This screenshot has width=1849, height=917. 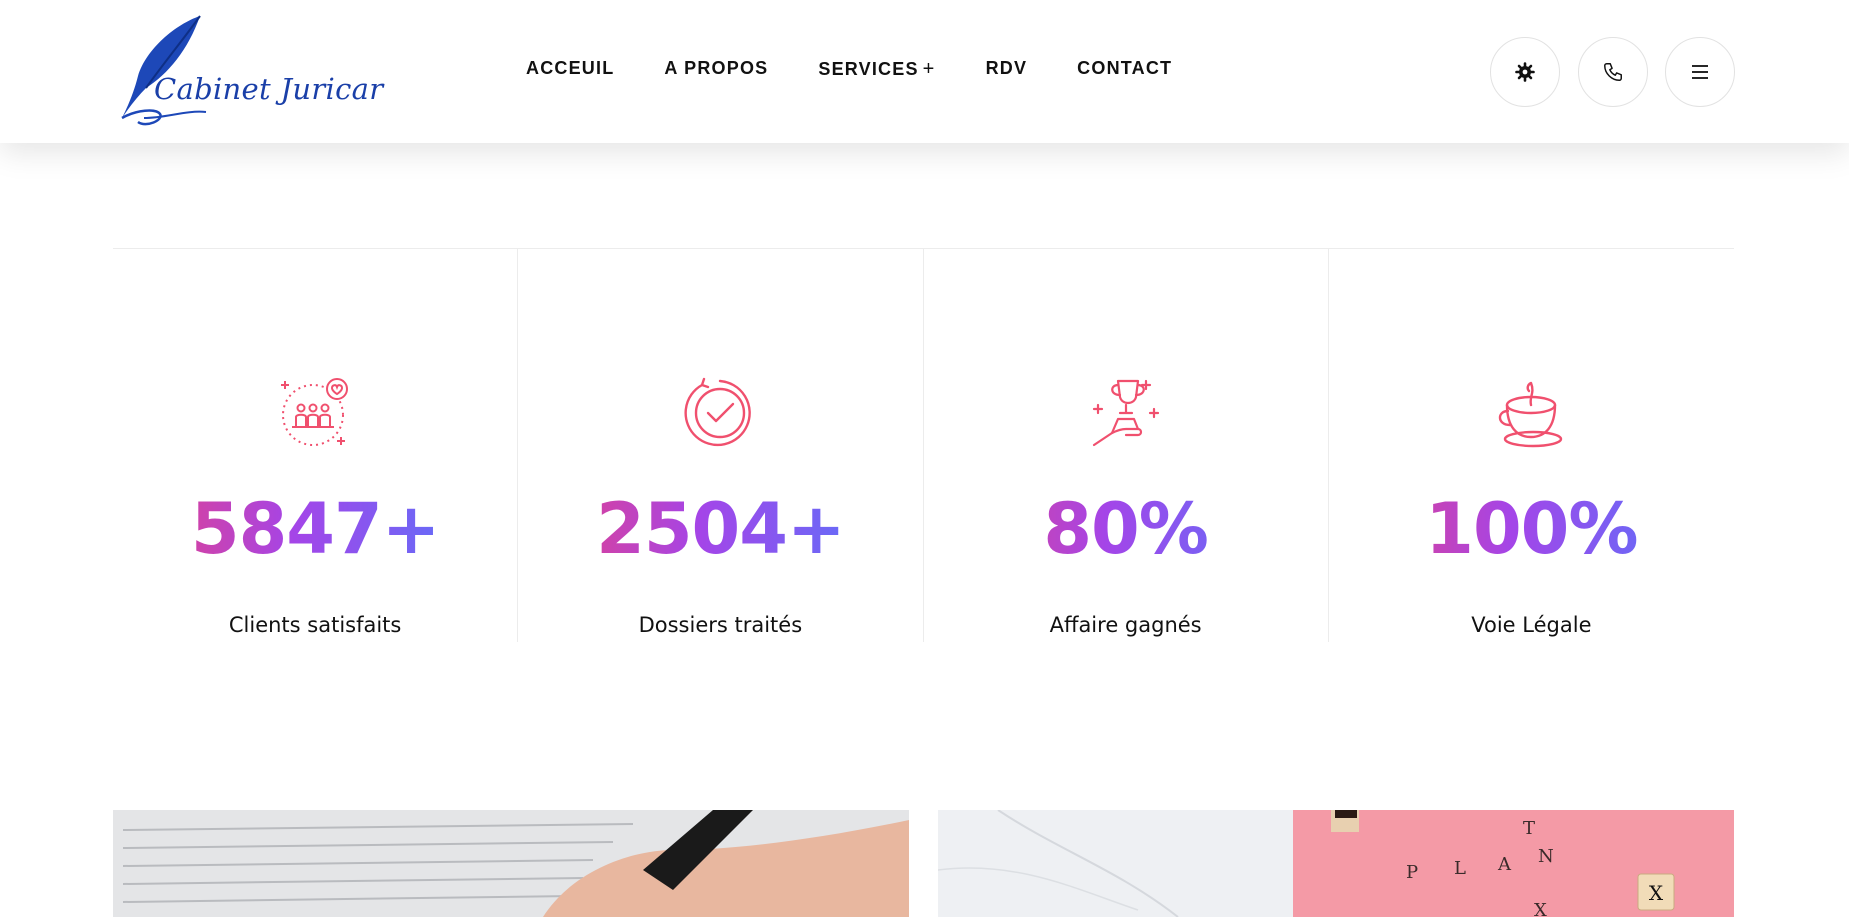 I want to click on stat-affaires: 80% Affaire gagnés, so click(x=1126, y=445).